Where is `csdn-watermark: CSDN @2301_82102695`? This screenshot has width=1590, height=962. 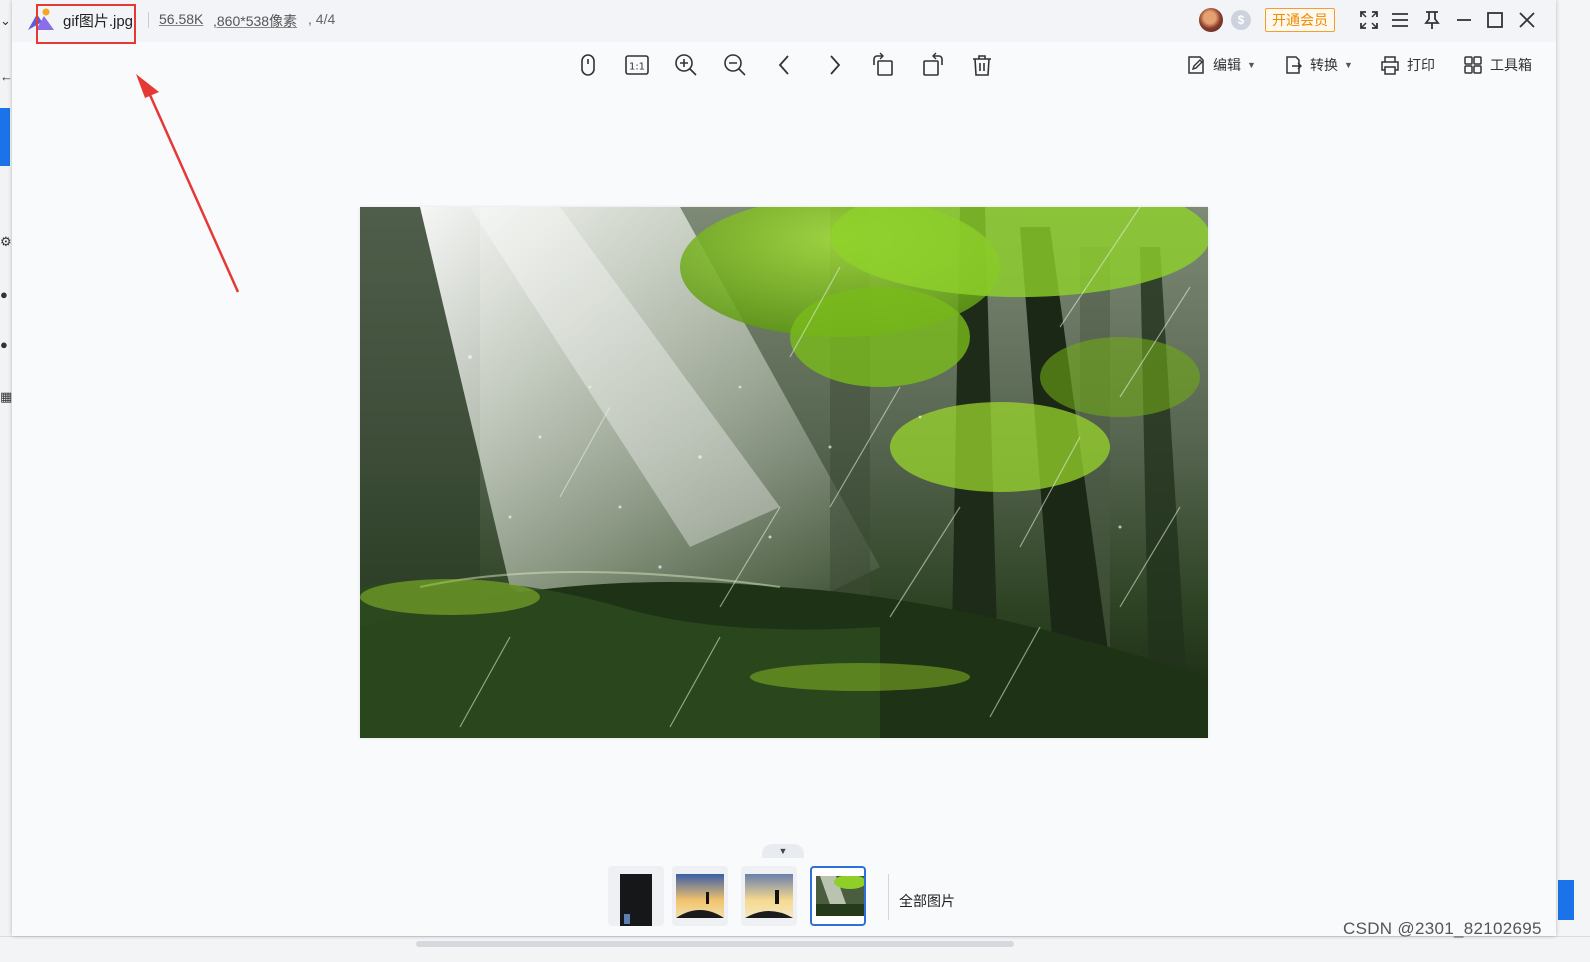
csdn-watermark: CSDN @2301_82102695 is located at coordinates (1442, 928).